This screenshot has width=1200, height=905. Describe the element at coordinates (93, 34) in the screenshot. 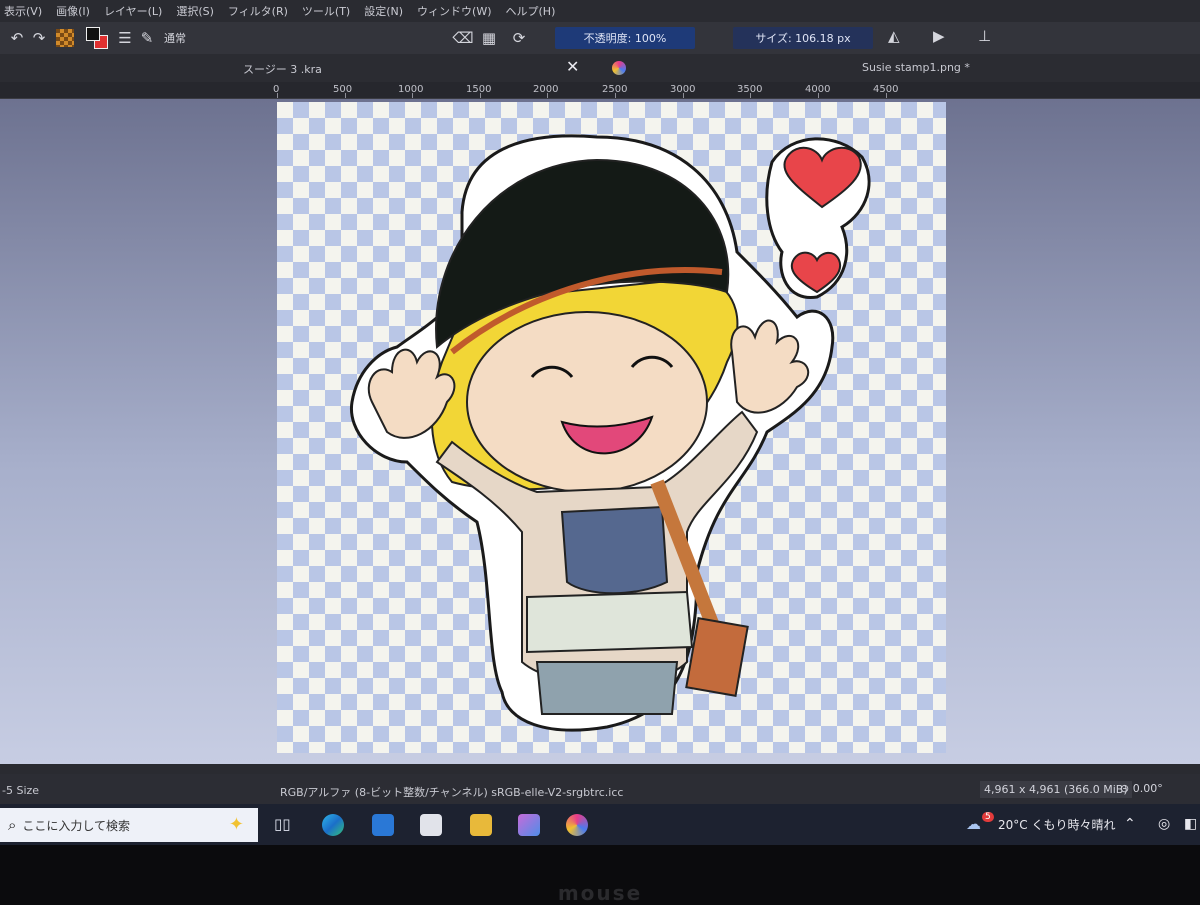

I see `foreground-color-icon` at that location.